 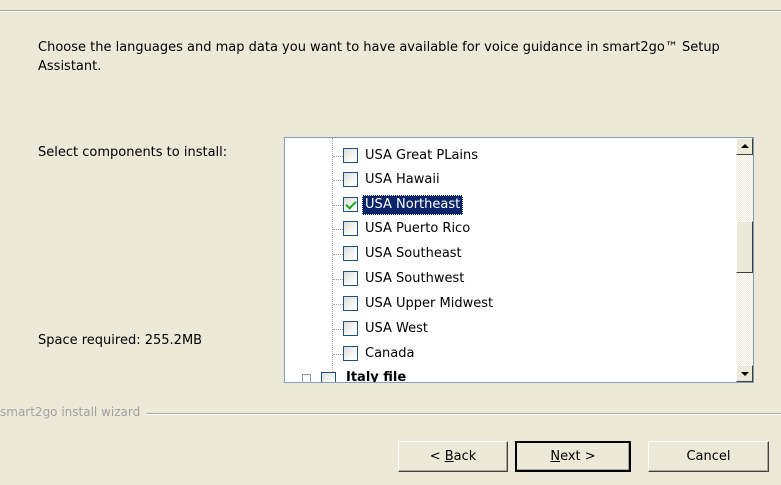 I want to click on vertical-scrollbar, so click(x=744, y=260).